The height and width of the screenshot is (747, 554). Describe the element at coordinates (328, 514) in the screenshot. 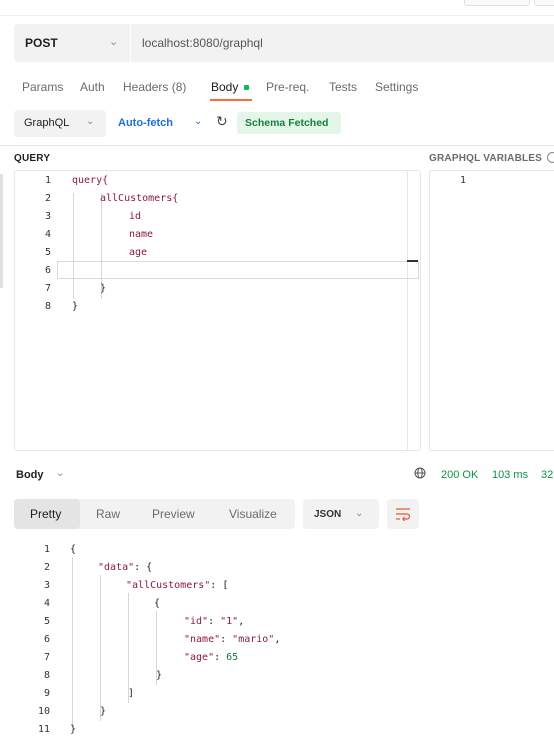

I see `format-label: JSON` at that location.